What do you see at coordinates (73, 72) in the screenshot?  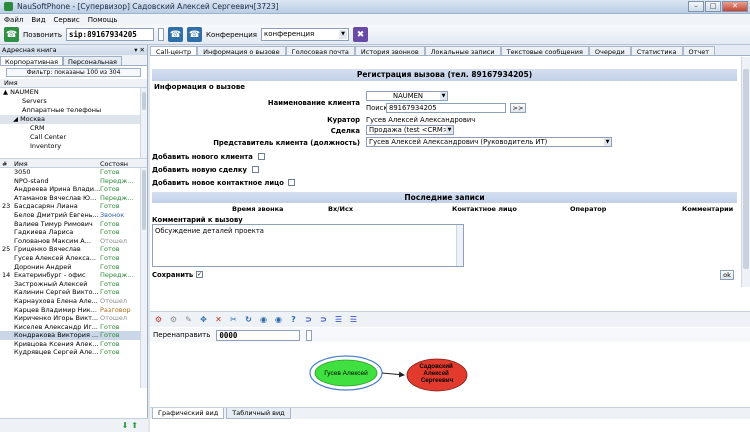 I see `filter-button: Фильтр: показаны 100 из 304` at bounding box center [73, 72].